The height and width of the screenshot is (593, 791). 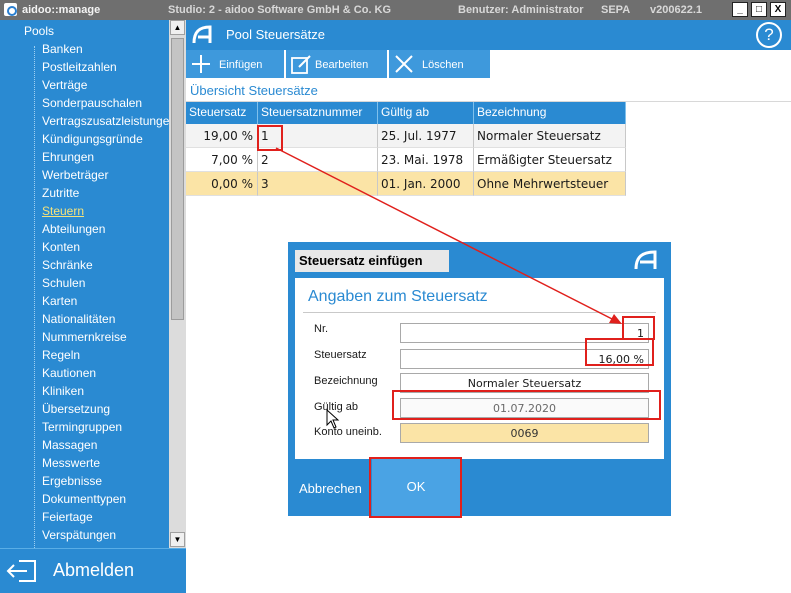 I want to click on dialog-heading: Angaben zum Steuersatz, so click(x=398, y=296).